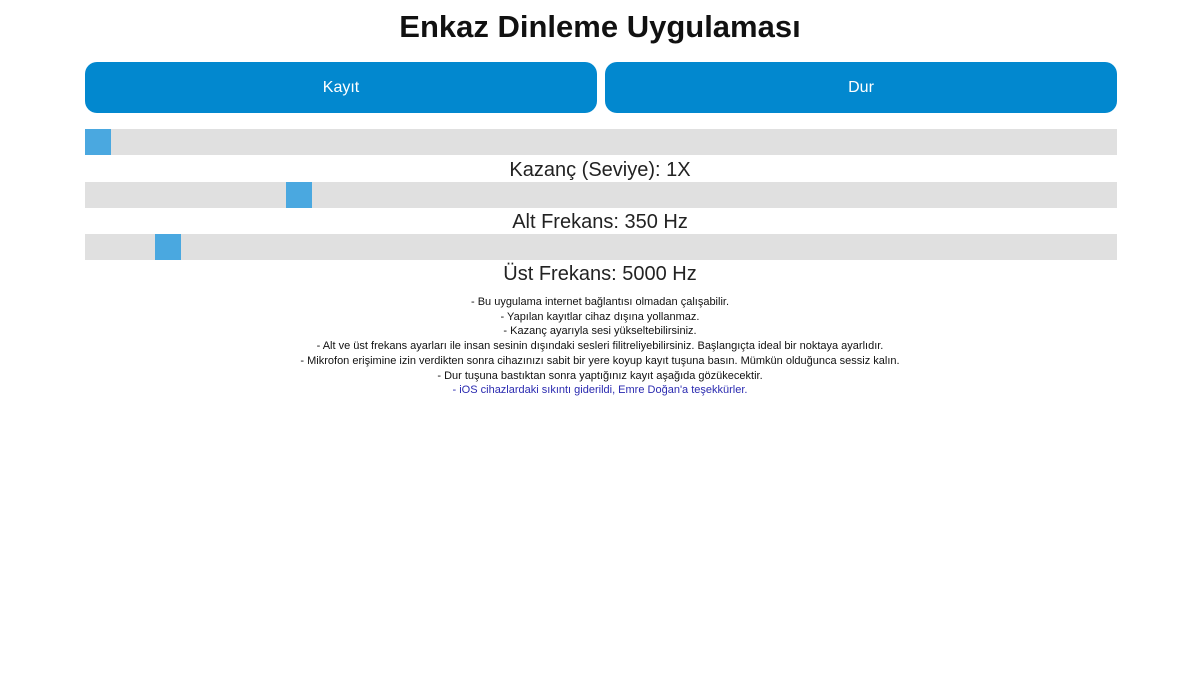 The width and height of the screenshot is (1200, 675). I want to click on page-title: Enkaz Dinleme Uygulaması, so click(600, 26).